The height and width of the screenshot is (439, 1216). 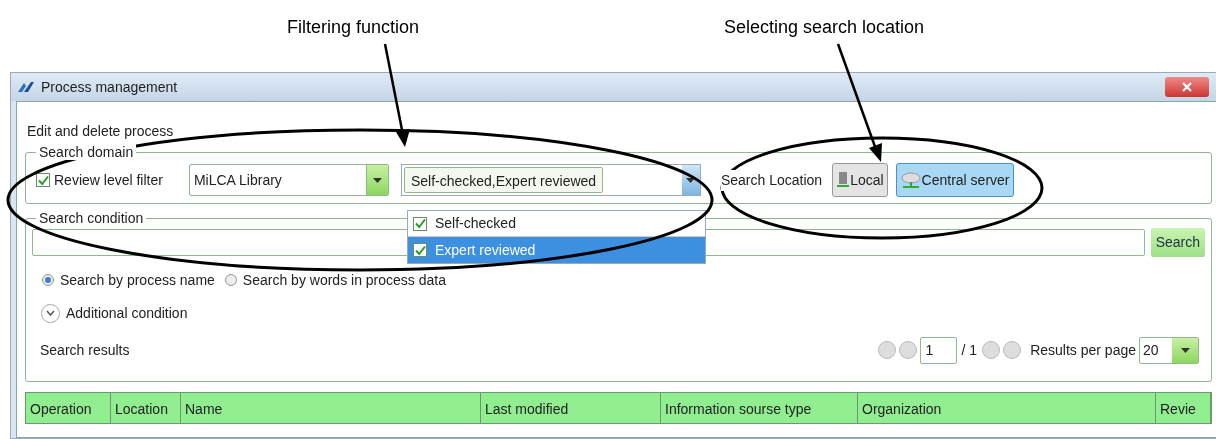 I want to click on annotation-label: Selecting search location, so click(x=824, y=27).